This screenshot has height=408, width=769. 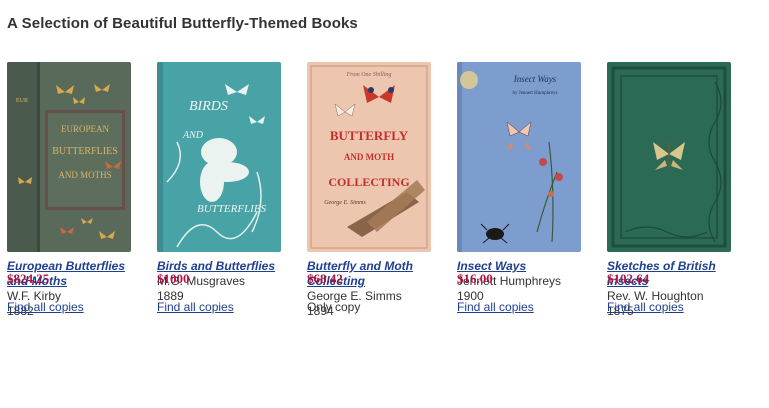 What do you see at coordinates (22, 101) in the screenshot?
I see `svg-text: EUR` at bounding box center [22, 101].